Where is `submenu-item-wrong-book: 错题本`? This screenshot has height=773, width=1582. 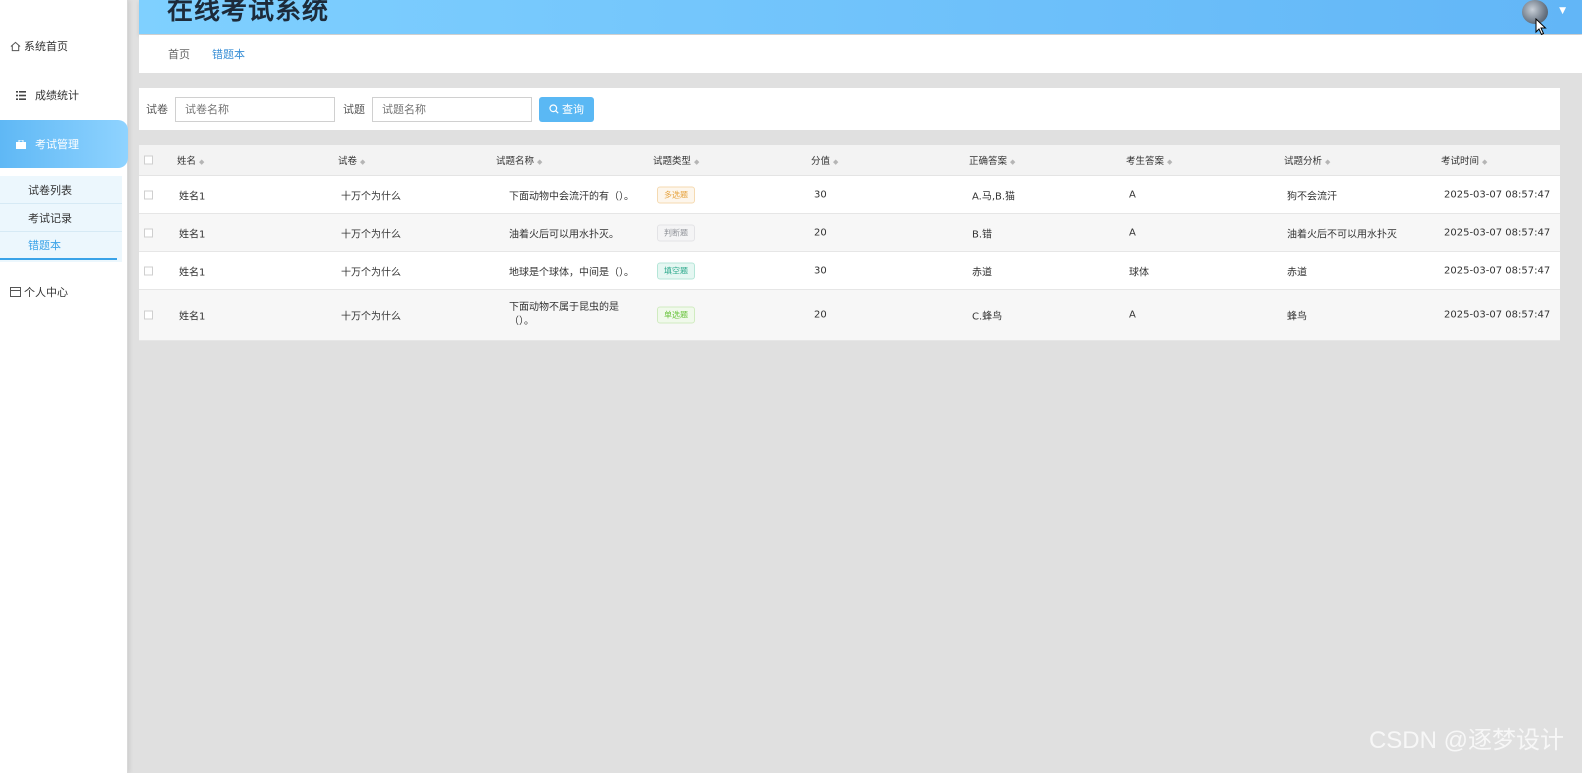
submenu-item-wrong-book: 错题本 is located at coordinates (58, 246).